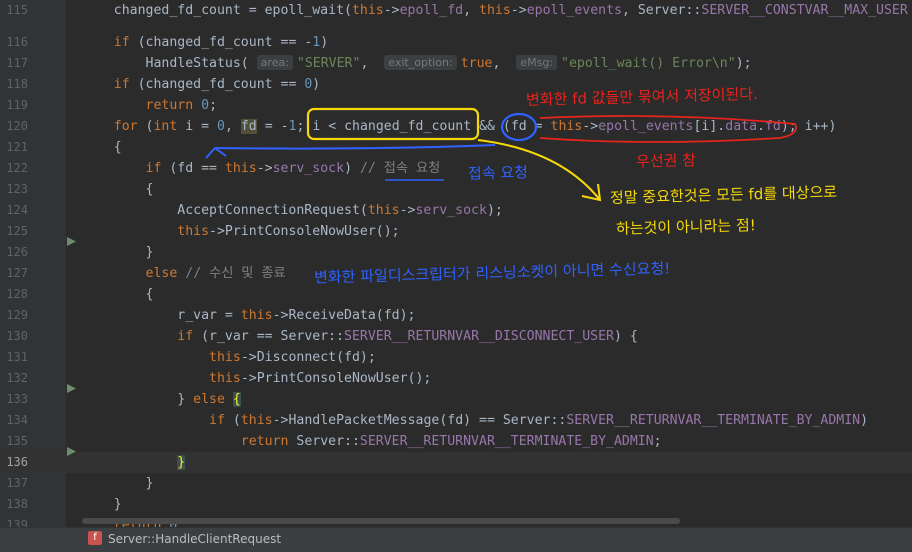 This screenshot has width=912, height=552. Describe the element at coordinates (194, 539) in the screenshot. I see `breadcrumb-function: Server::HandleClientRequest` at that location.